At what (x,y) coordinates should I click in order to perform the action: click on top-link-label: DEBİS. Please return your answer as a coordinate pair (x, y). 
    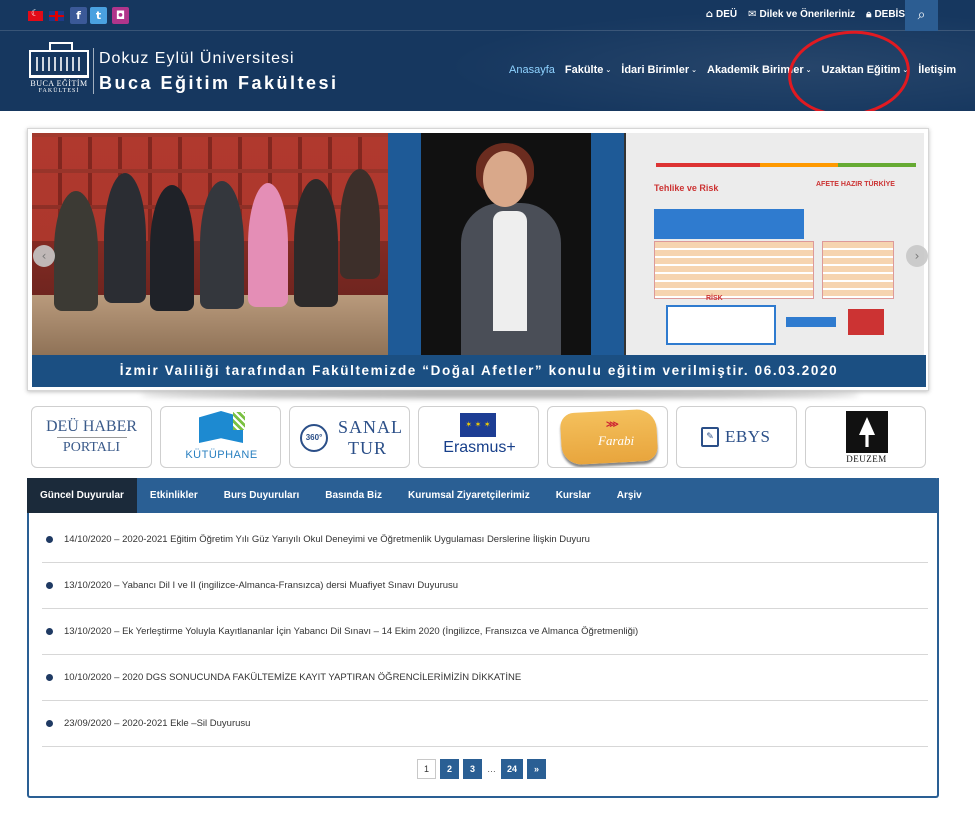
    Looking at the image, I should click on (889, 14).